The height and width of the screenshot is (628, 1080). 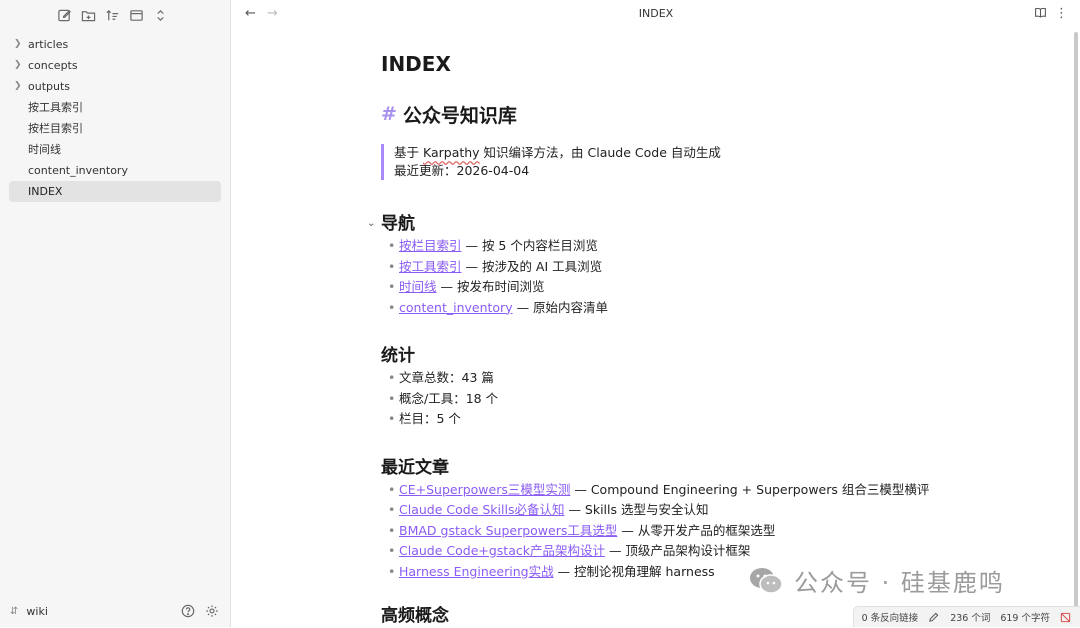 I want to click on list-item: 按工具索引 — 按涉及的 AI 工具浏览, so click(x=661, y=267).